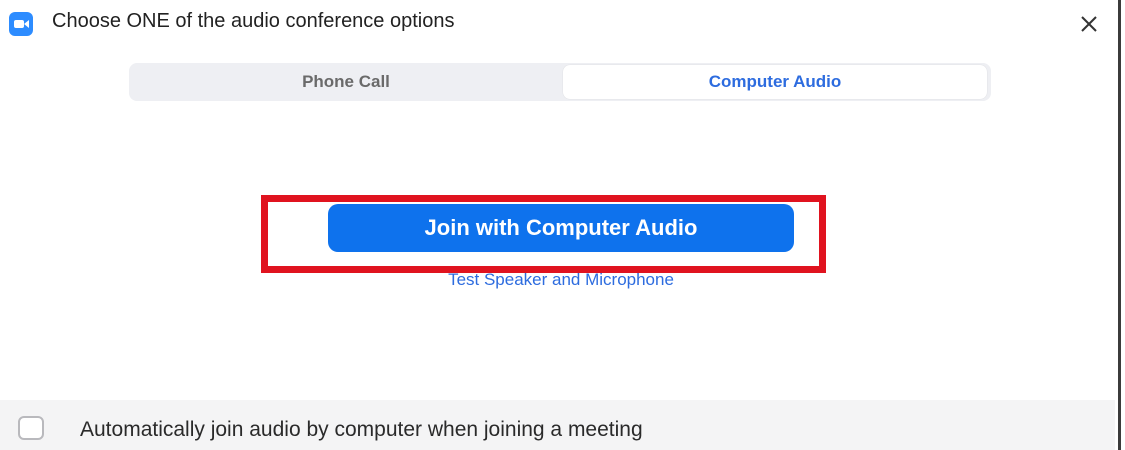 This screenshot has height=450, width=1125. I want to click on join-computer-audio-button: Join with Computer Audio, so click(561, 228).